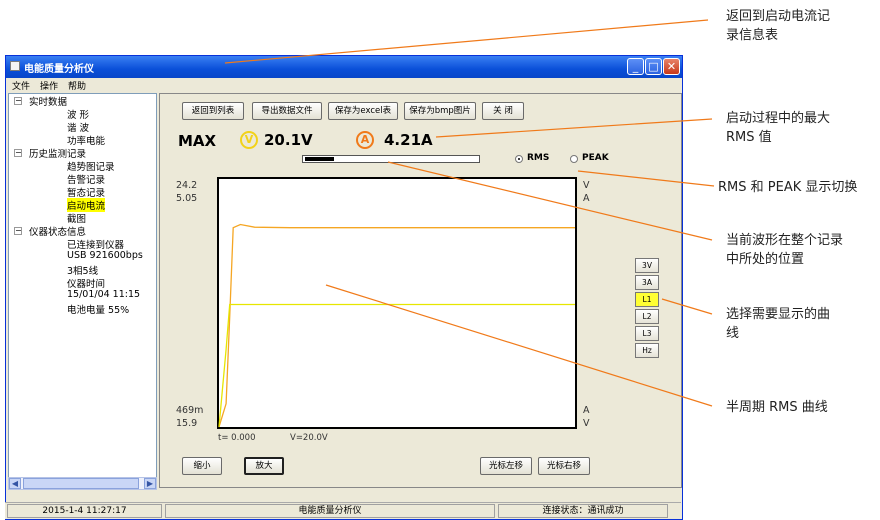  What do you see at coordinates (550, 201) in the screenshot?
I see `leader-position` at bounding box center [550, 201].